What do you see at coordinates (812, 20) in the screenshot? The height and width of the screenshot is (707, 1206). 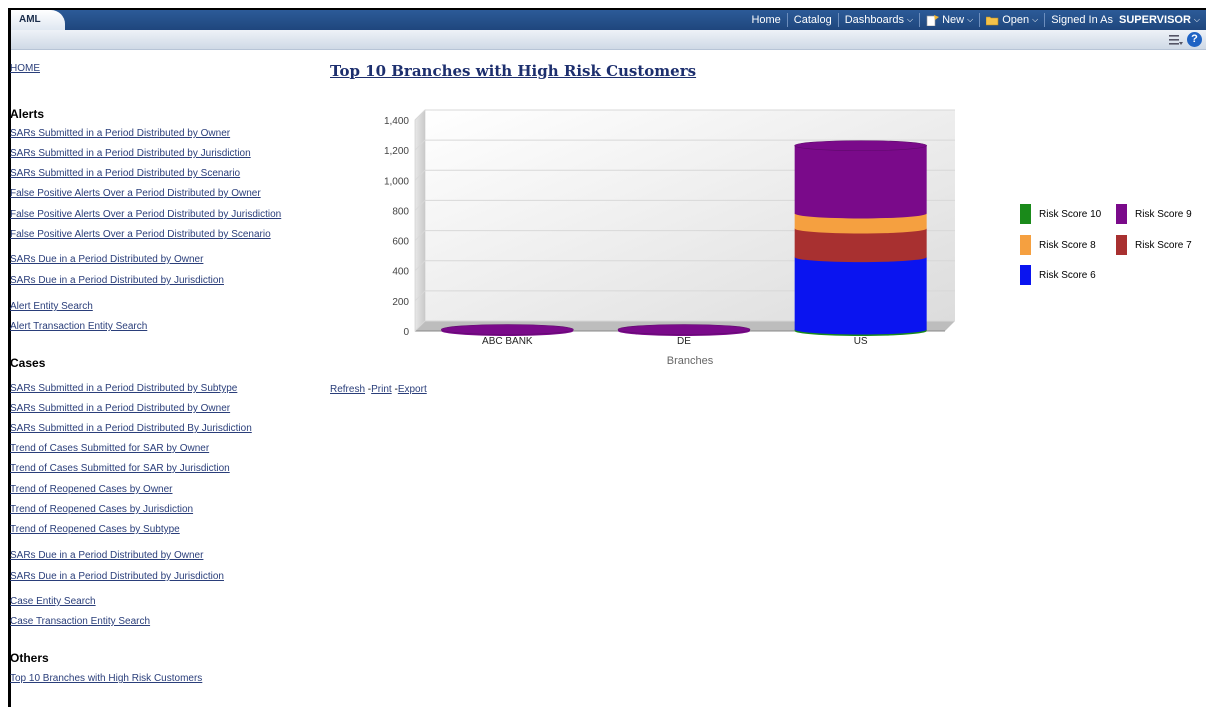 I see `nav-catalog: Catalog` at bounding box center [812, 20].